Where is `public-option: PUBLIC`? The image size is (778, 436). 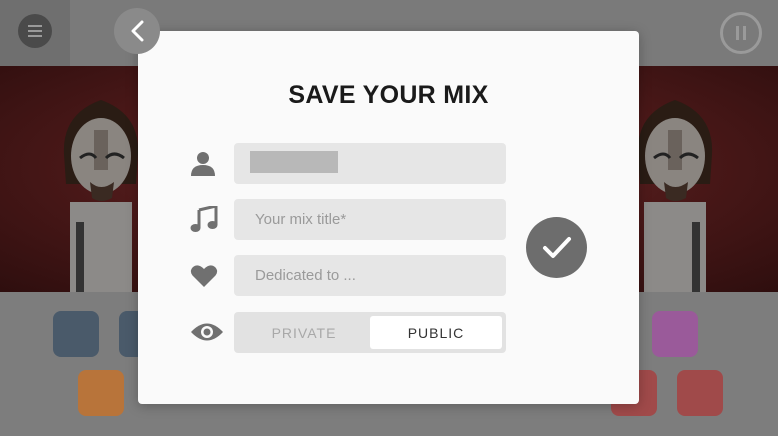
public-option: PUBLIC is located at coordinates (436, 332).